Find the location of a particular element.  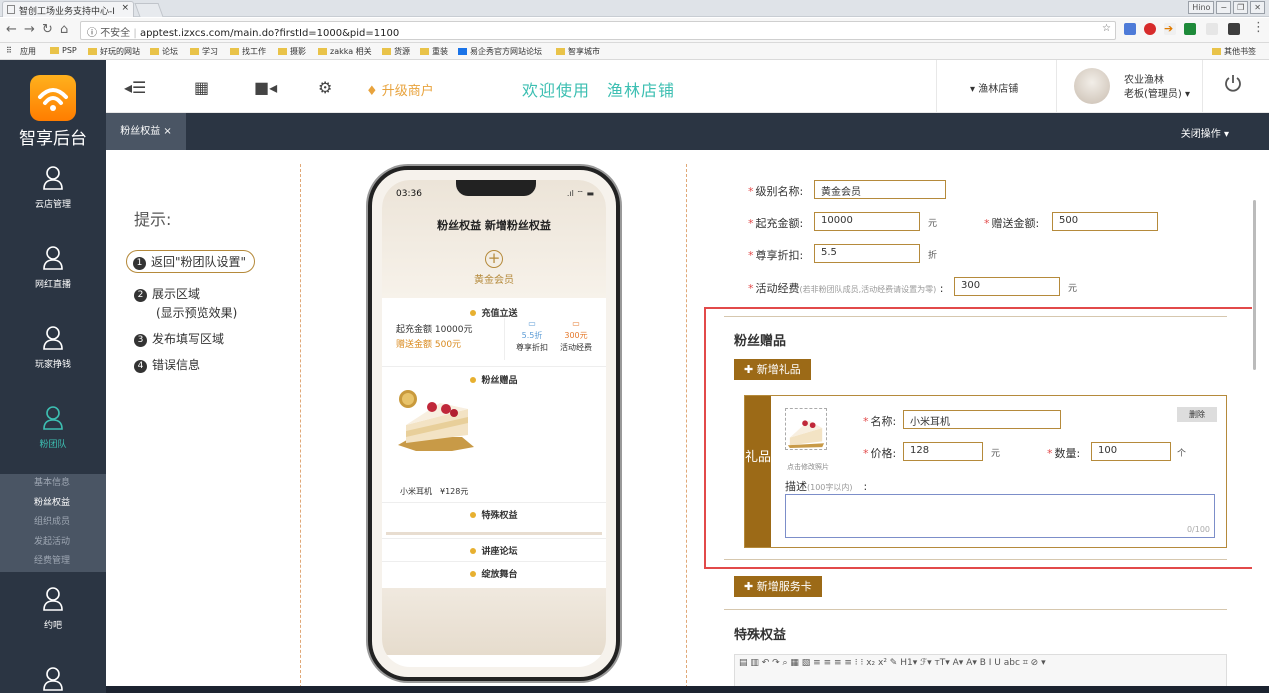

discount-input: 5.5 is located at coordinates (867, 253).